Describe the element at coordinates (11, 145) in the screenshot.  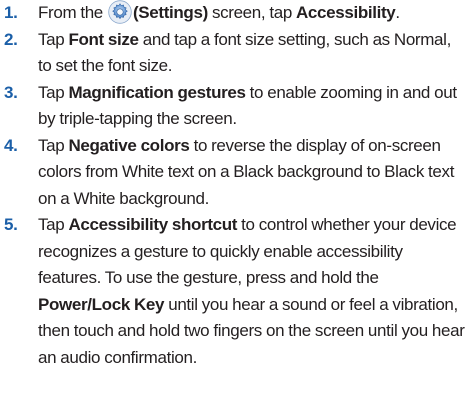
I see `step-number: 4.` at that location.